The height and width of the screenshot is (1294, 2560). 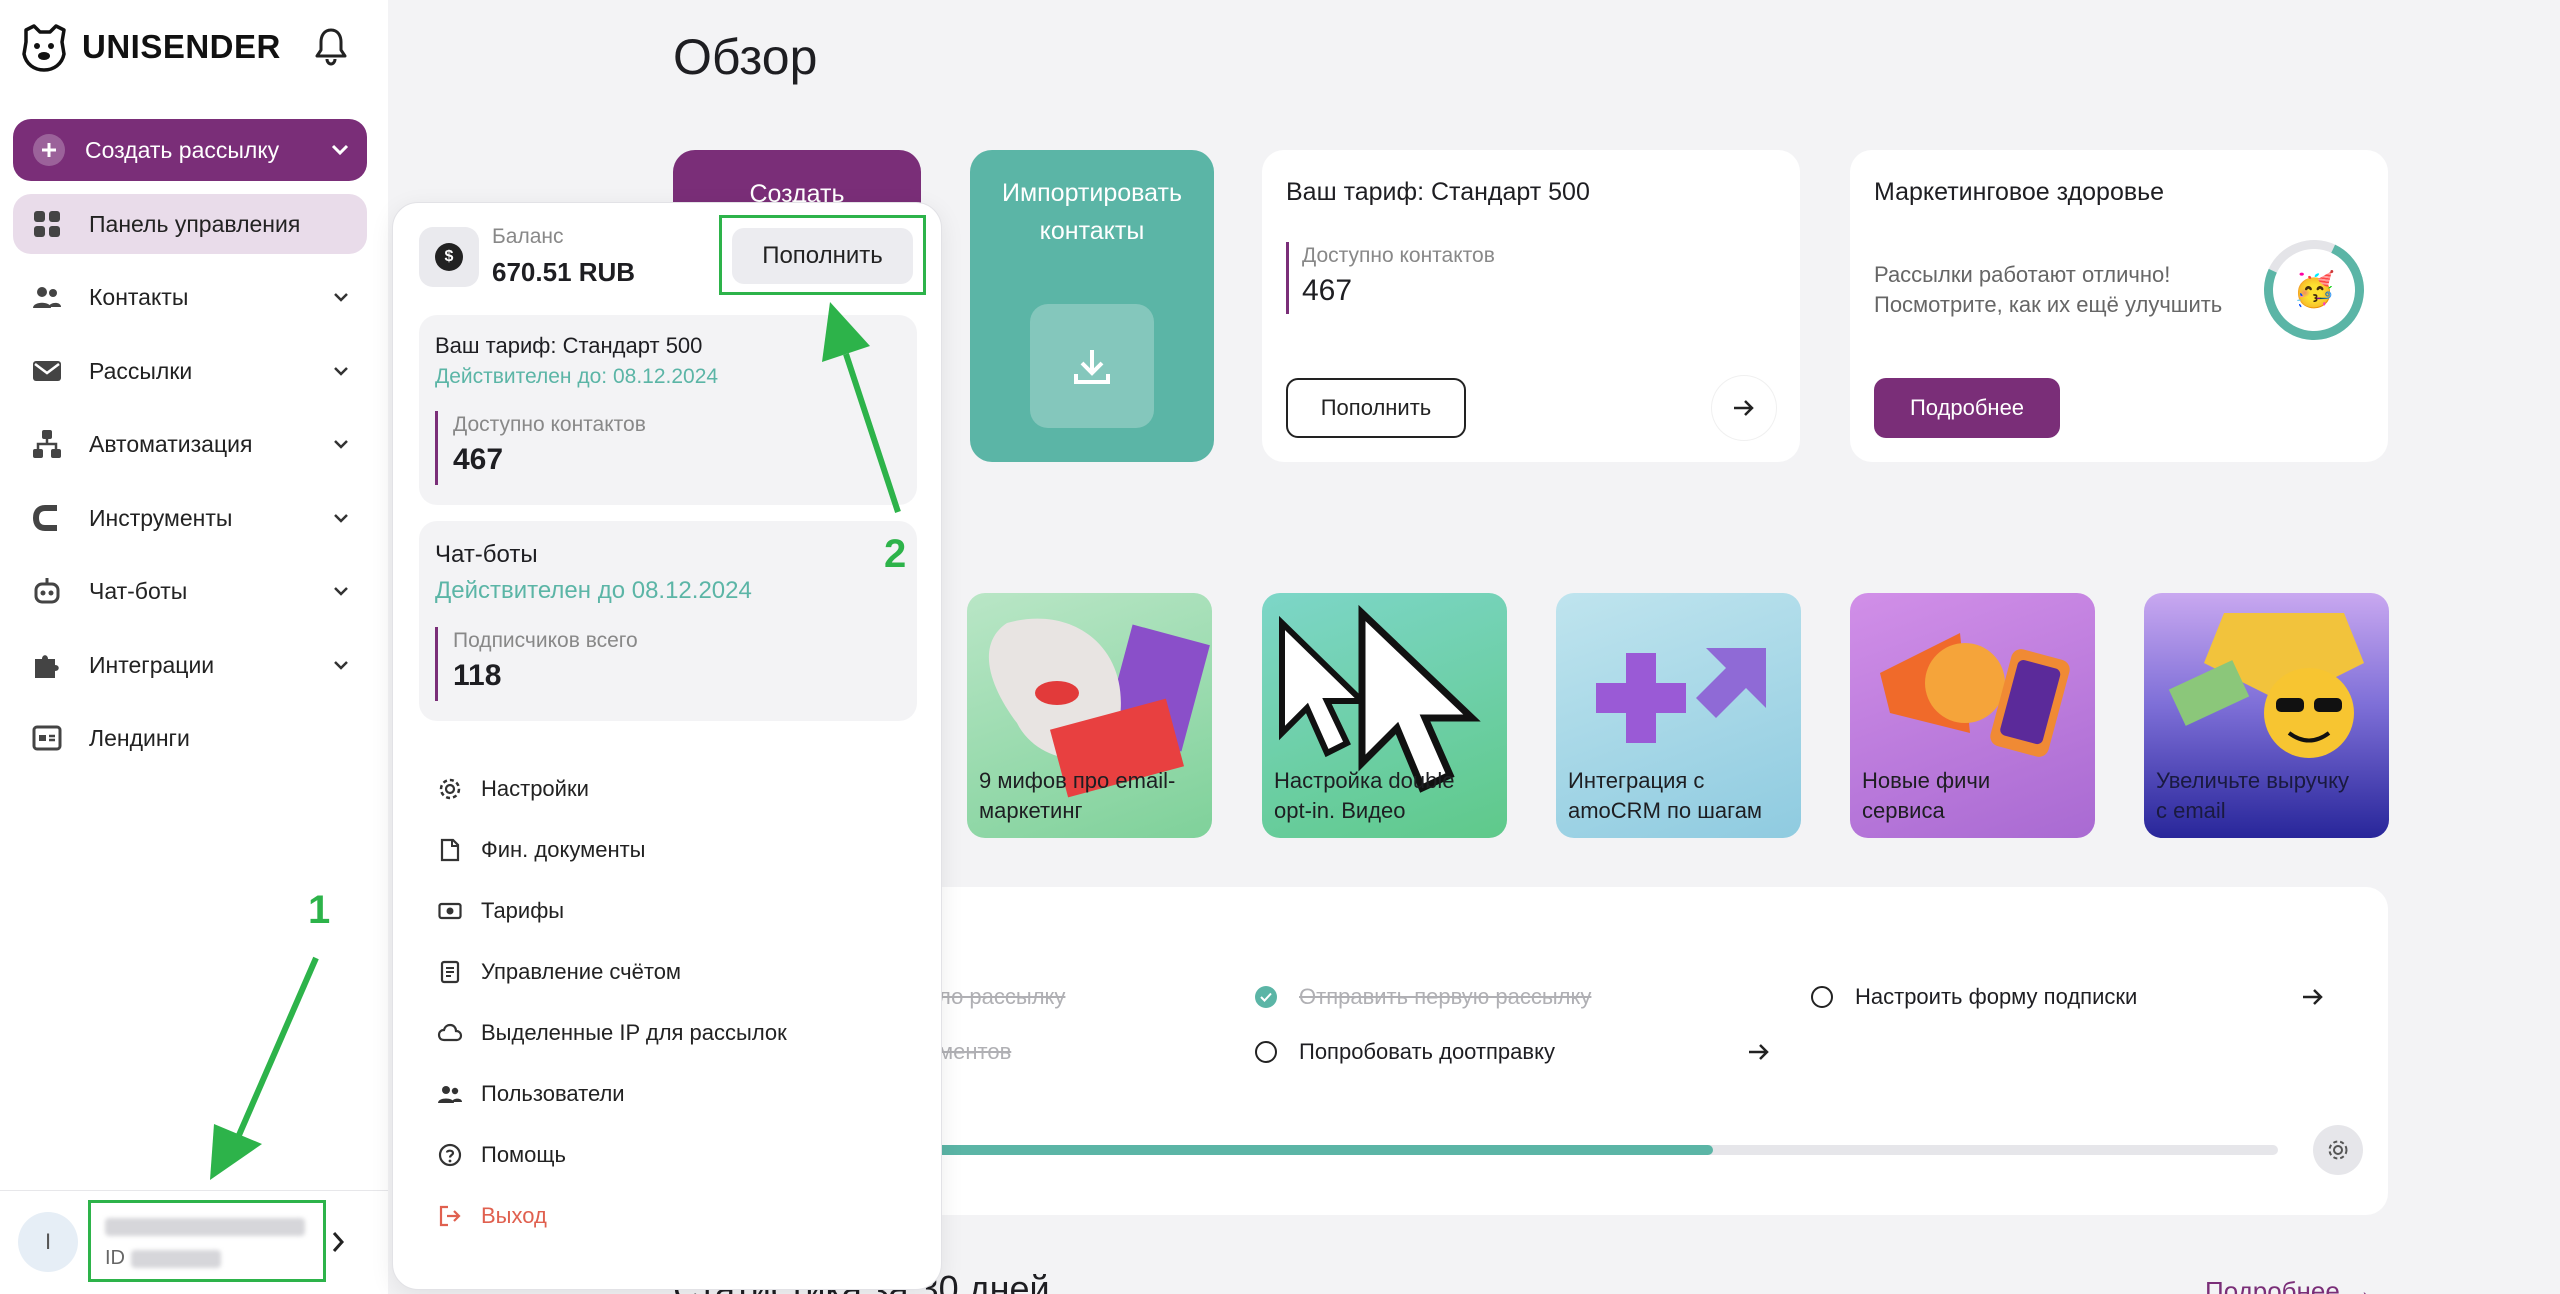 I want to click on task-label: Попробовать доотправку, so click(x=1427, y=1051).